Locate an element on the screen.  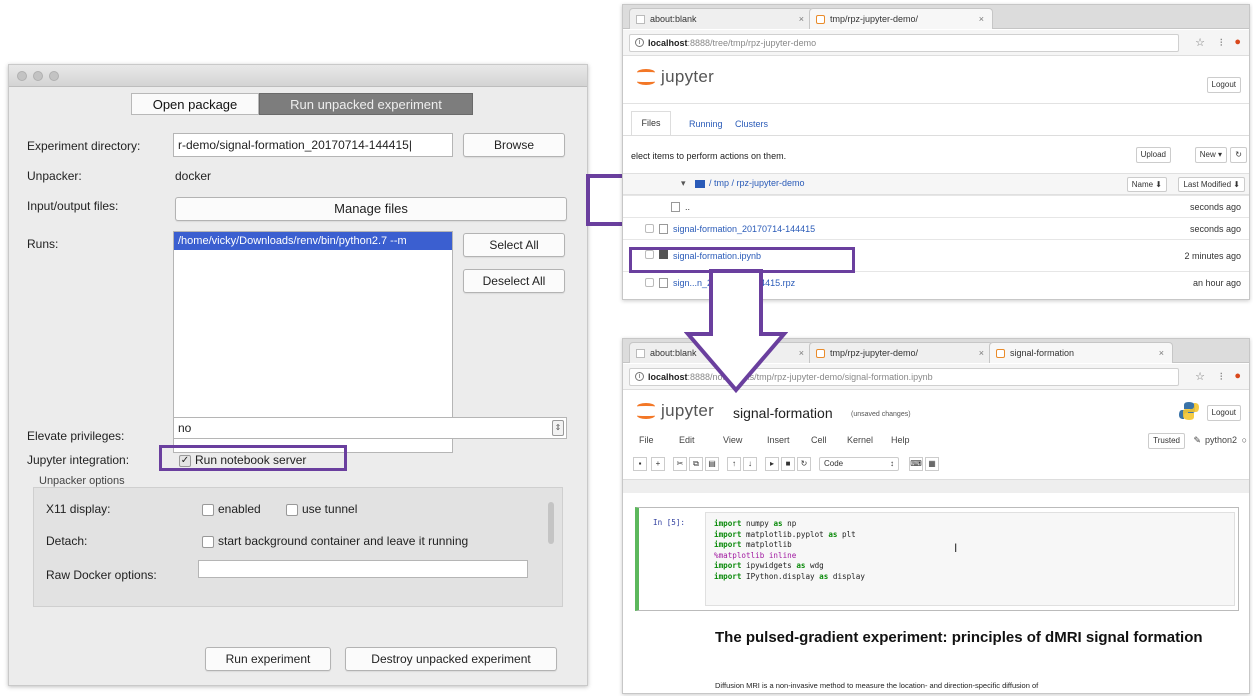
edit-pencil-icon: ✎ is located at coordinates (1197, 440).